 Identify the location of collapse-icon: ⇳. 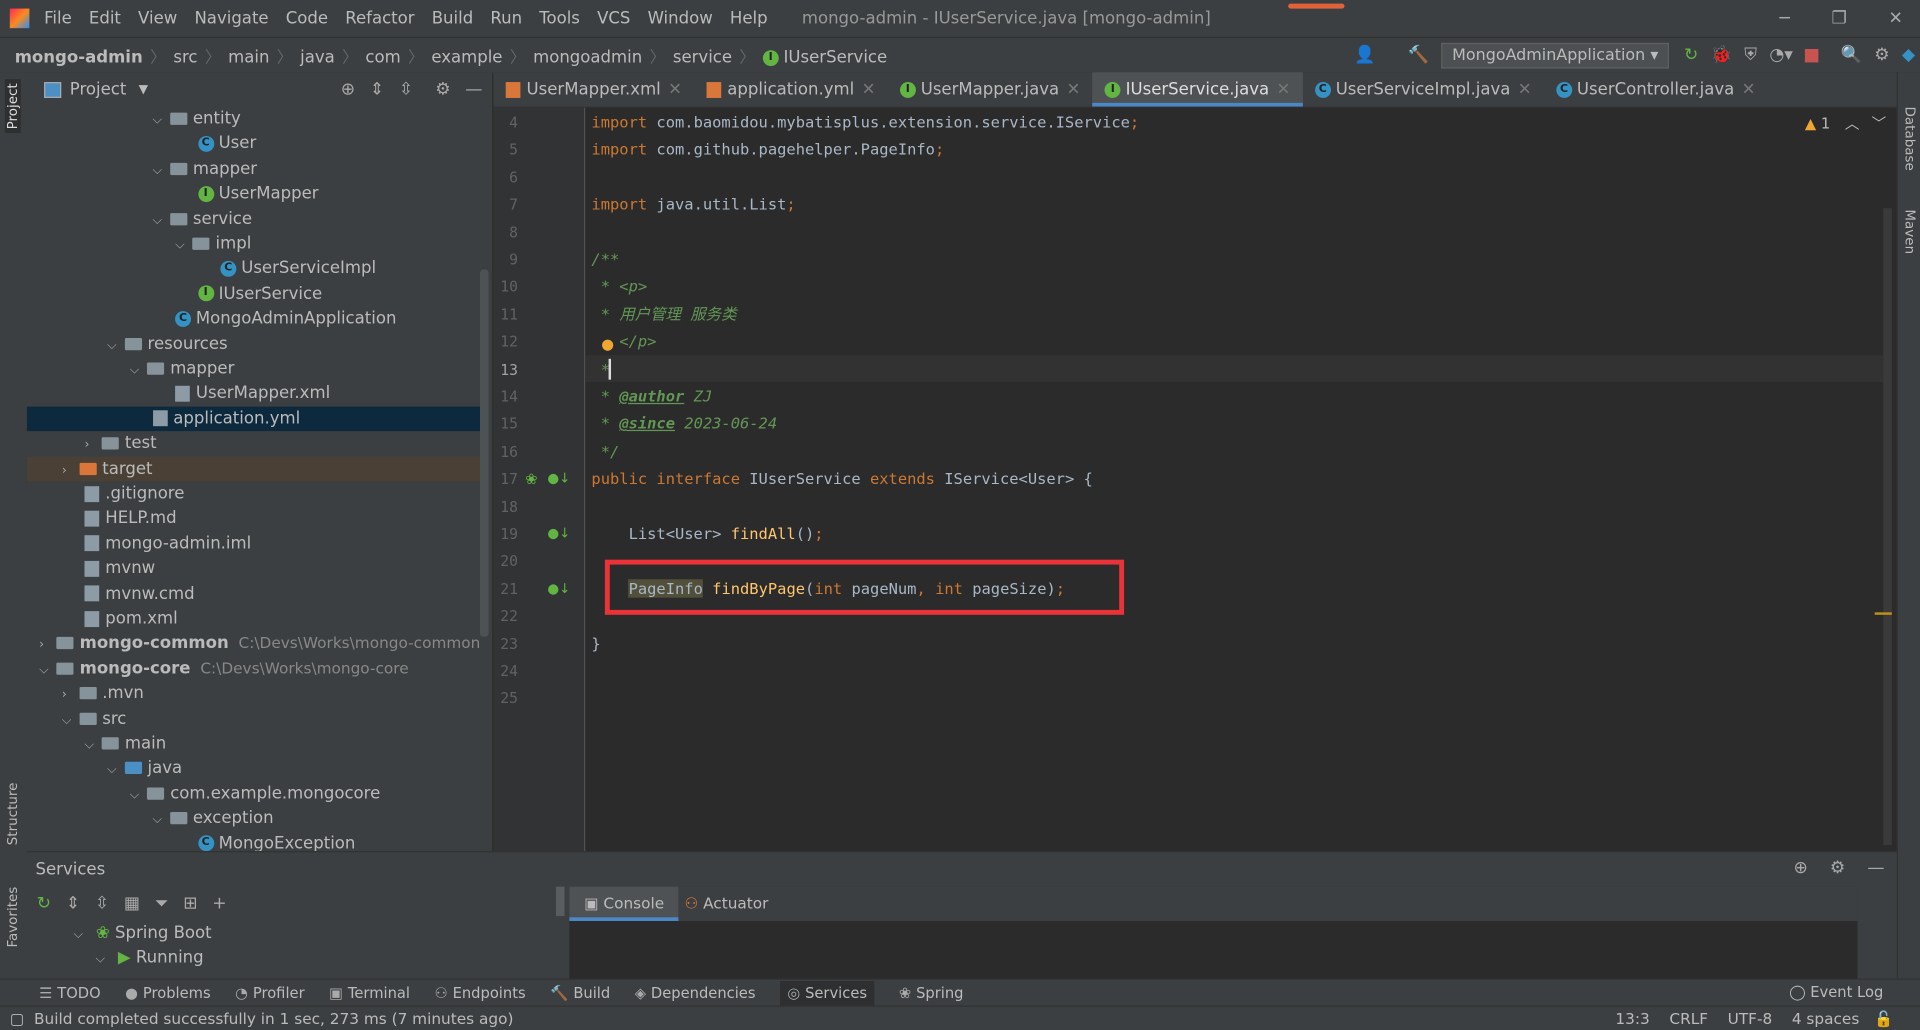
(109, 904).